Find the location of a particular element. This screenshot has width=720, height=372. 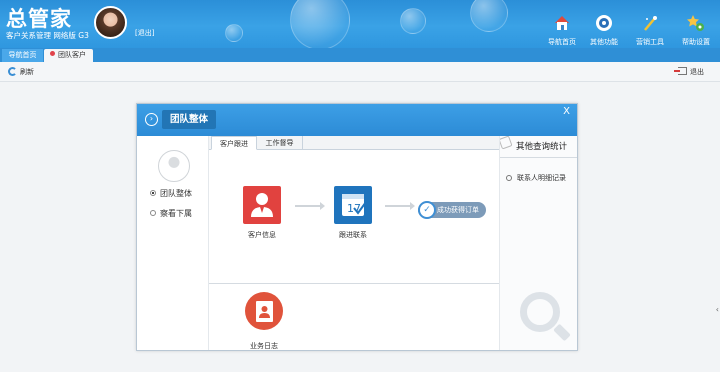

action-toolbar: 刷新 退出 is located at coordinates (360, 72).